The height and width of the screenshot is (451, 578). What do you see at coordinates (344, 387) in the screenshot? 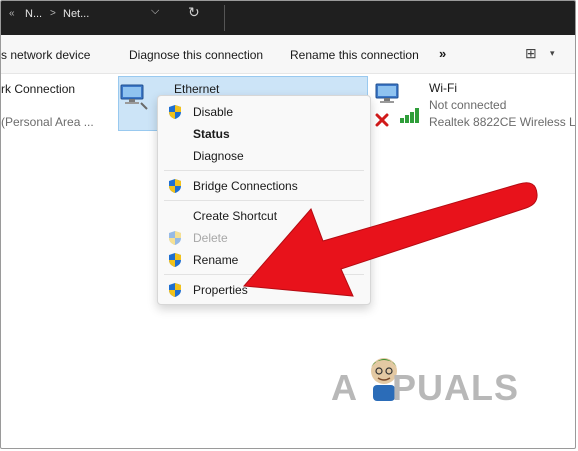
I see `watermark-left: A` at bounding box center [344, 387].